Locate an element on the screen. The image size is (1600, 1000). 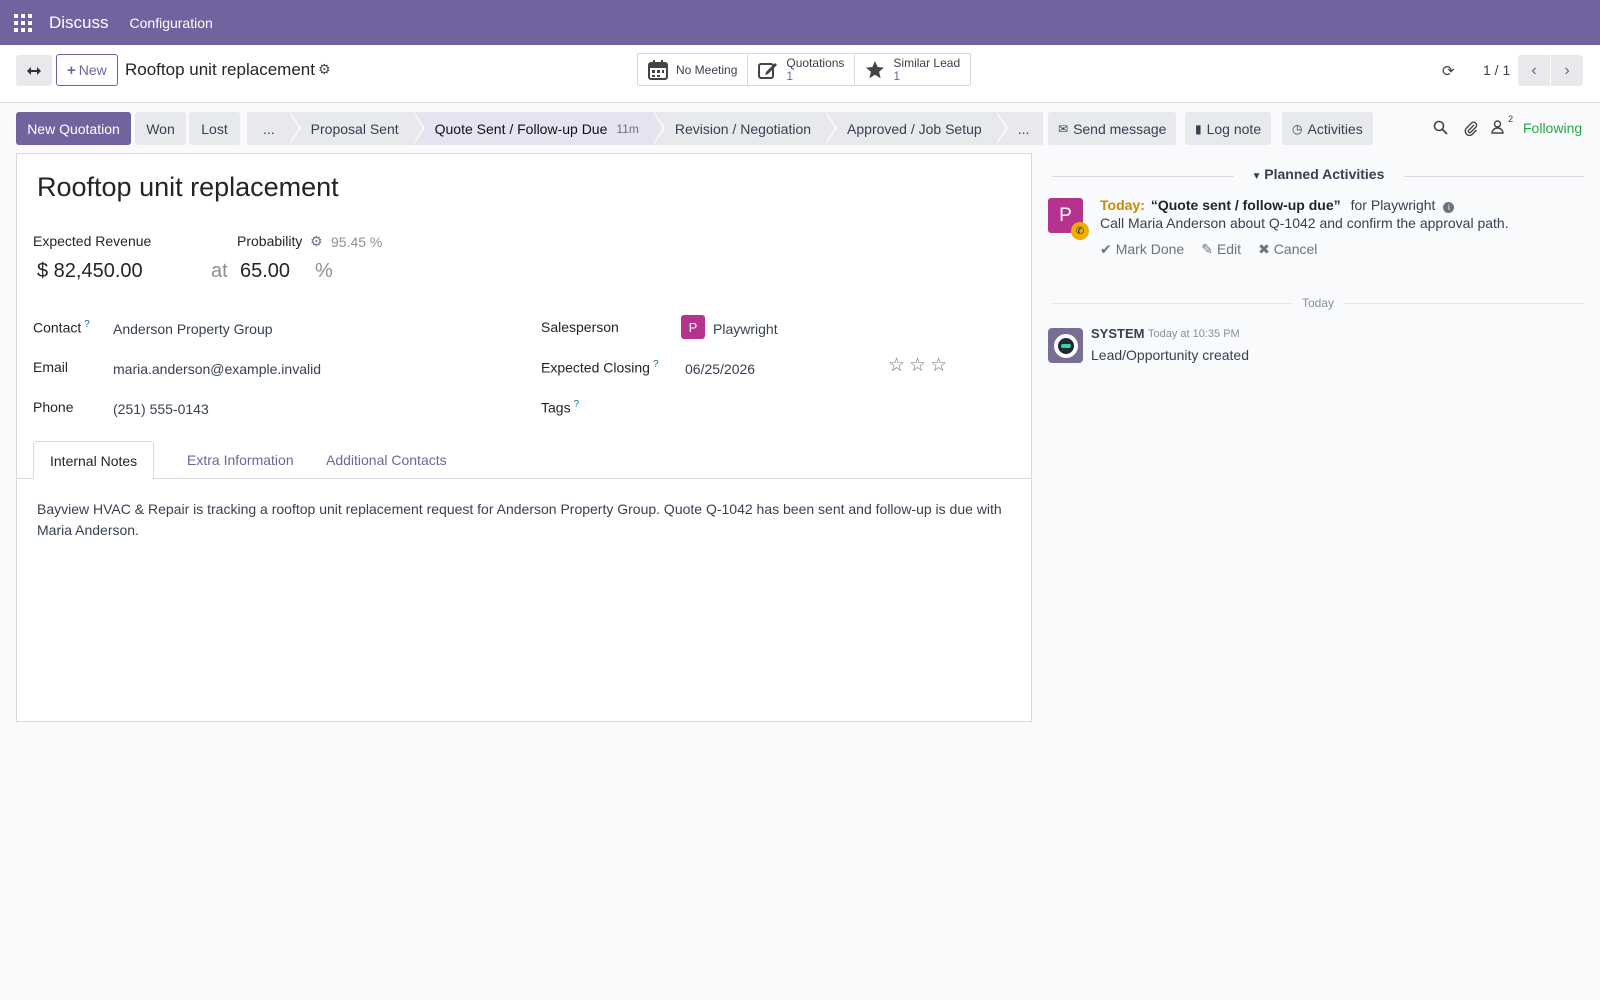
quotations-count: 1 is located at coordinates (790, 75).